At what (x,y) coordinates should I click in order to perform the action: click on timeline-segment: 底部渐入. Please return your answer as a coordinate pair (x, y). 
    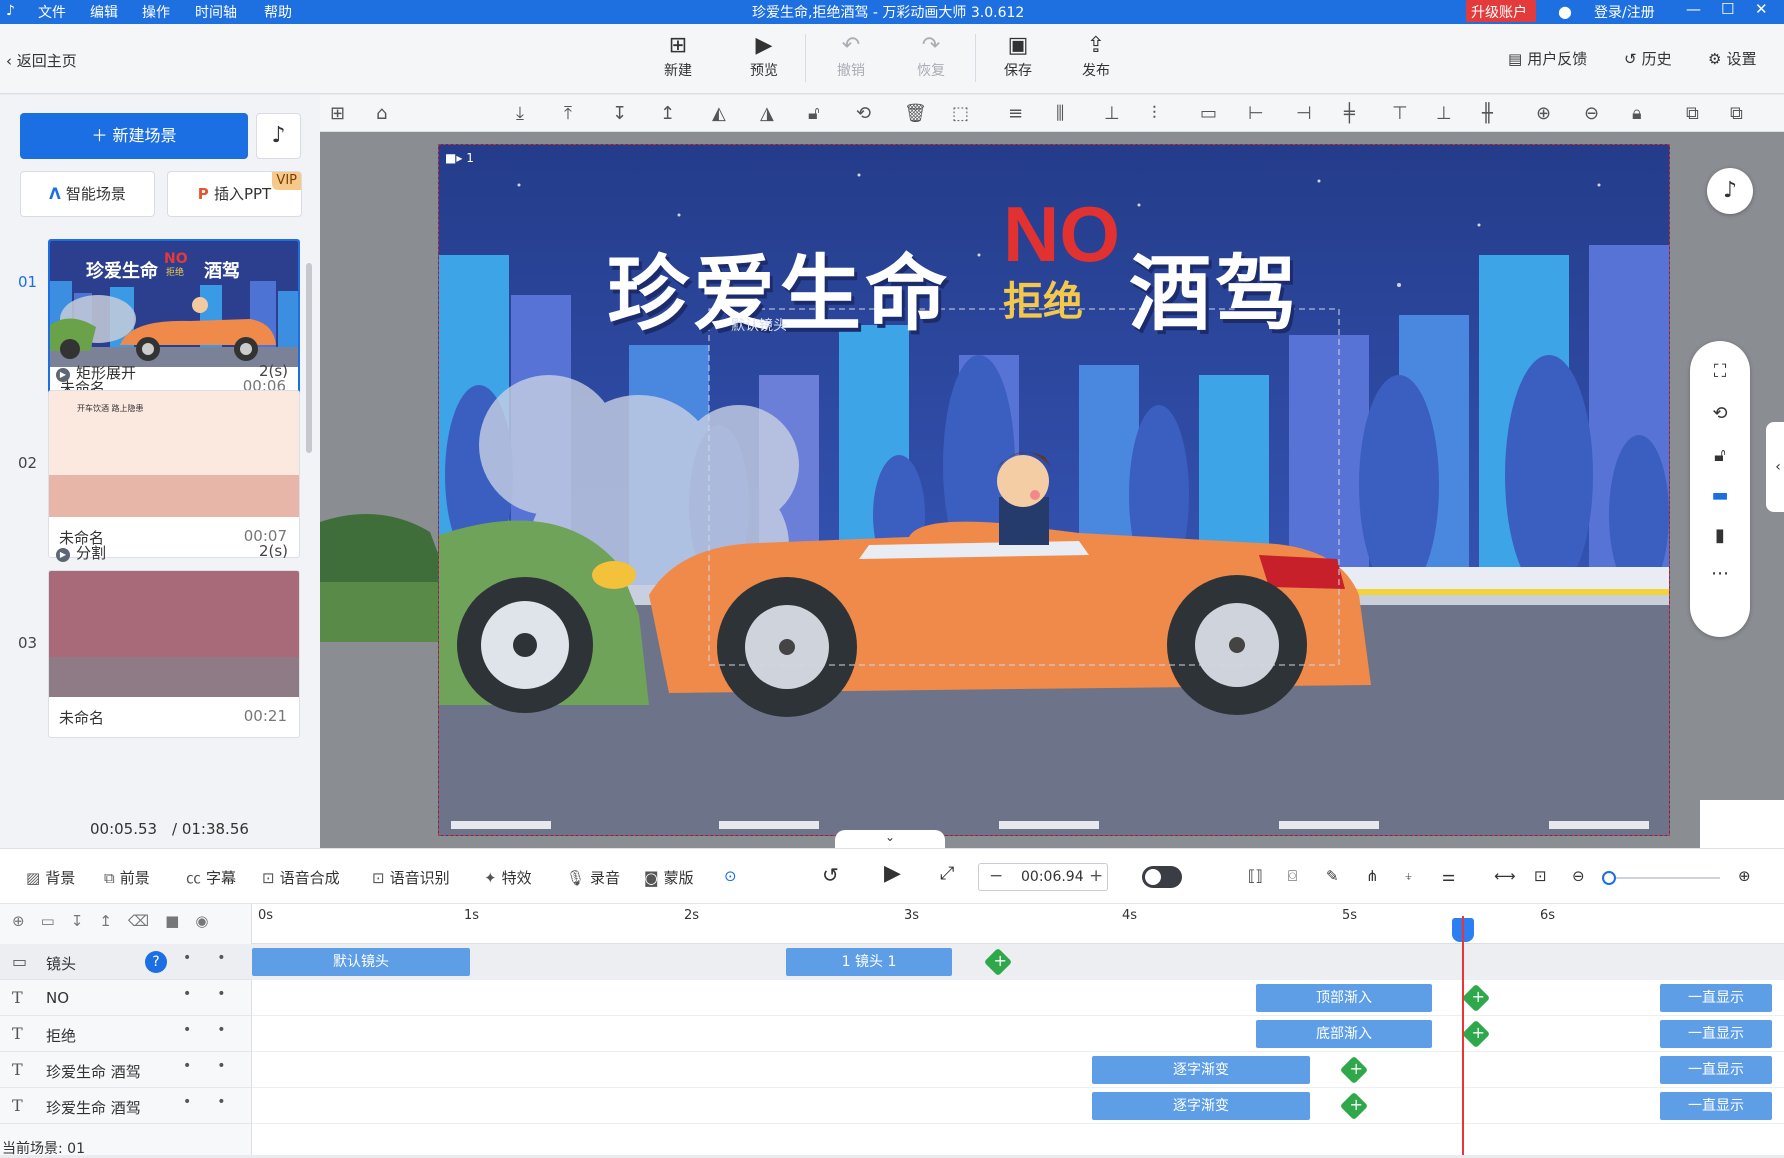
    Looking at the image, I should click on (1344, 1034).